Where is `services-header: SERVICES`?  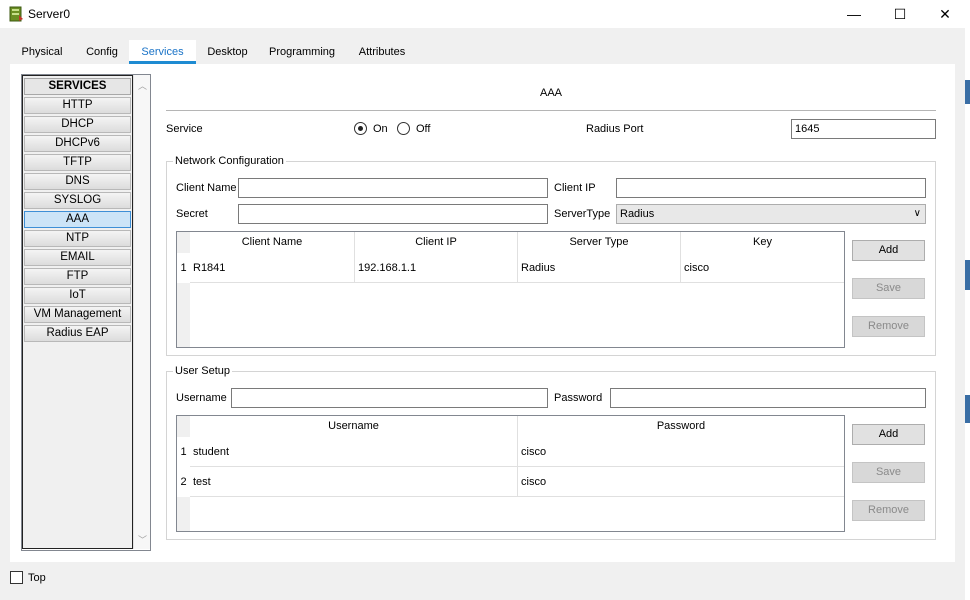
services-header: SERVICES is located at coordinates (77, 86).